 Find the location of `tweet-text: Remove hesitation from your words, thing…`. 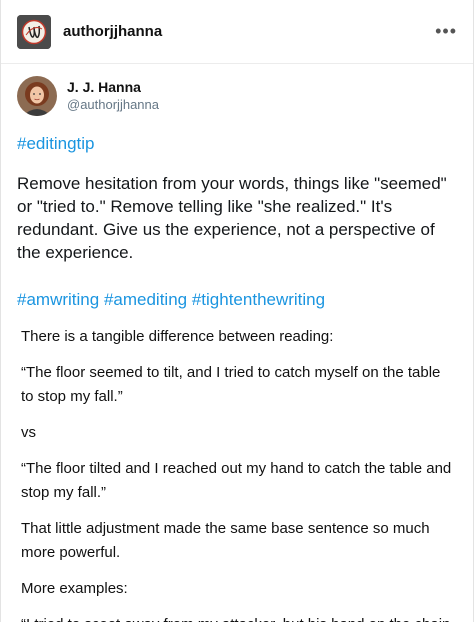

tweet-text: Remove hesitation from your words, thing… is located at coordinates (232, 218).